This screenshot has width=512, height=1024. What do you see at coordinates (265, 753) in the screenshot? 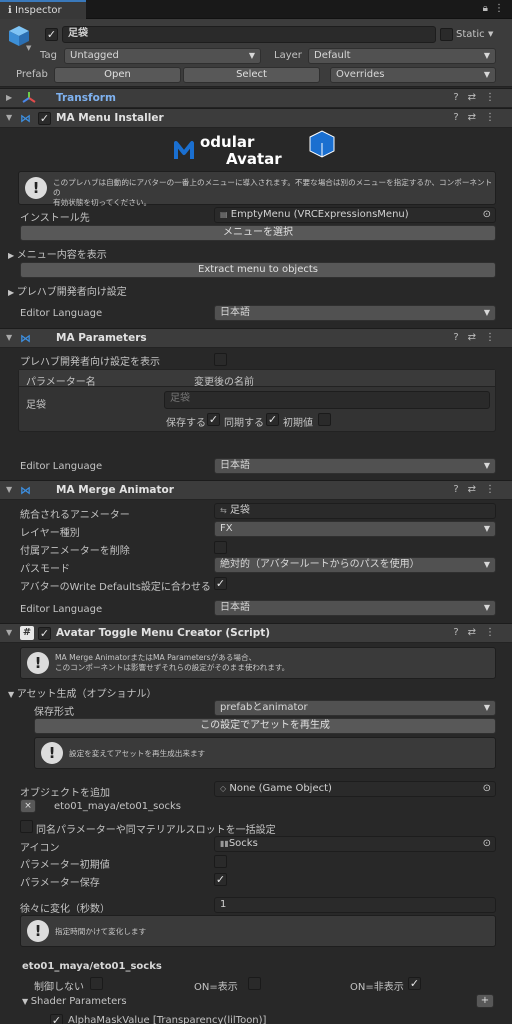
I see `regen-help-box: ! 設定を変えてアセットを再生成出来ます` at bounding box center [265, 753].